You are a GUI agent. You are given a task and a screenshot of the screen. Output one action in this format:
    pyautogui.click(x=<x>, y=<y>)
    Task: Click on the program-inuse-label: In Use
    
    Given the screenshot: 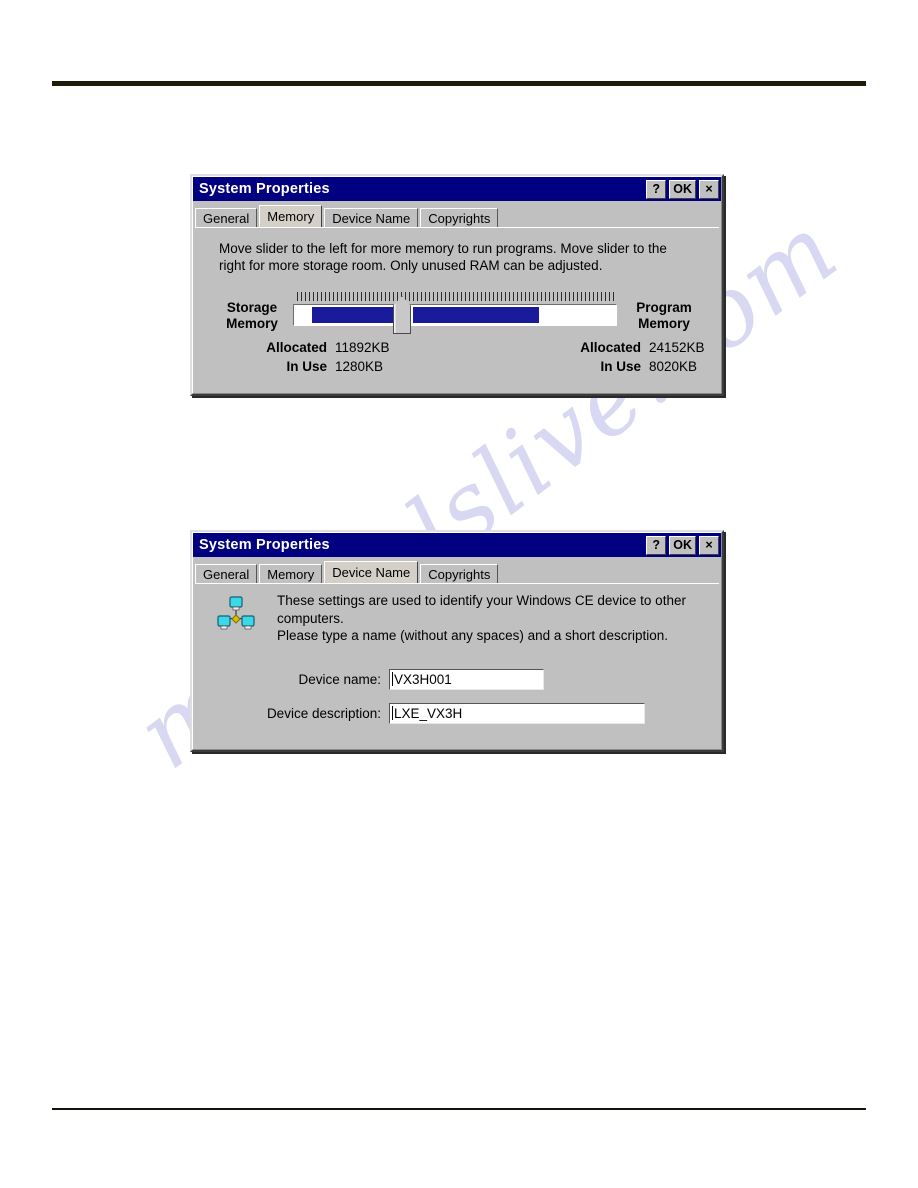 What is the action you would take?
    pyautogui.click(x=620, y=366)
    